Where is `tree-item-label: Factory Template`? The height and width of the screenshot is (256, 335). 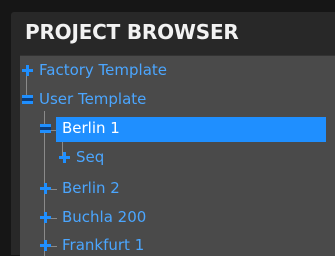 tree-item-label: Factory Template is located at coordinates (103, 70).